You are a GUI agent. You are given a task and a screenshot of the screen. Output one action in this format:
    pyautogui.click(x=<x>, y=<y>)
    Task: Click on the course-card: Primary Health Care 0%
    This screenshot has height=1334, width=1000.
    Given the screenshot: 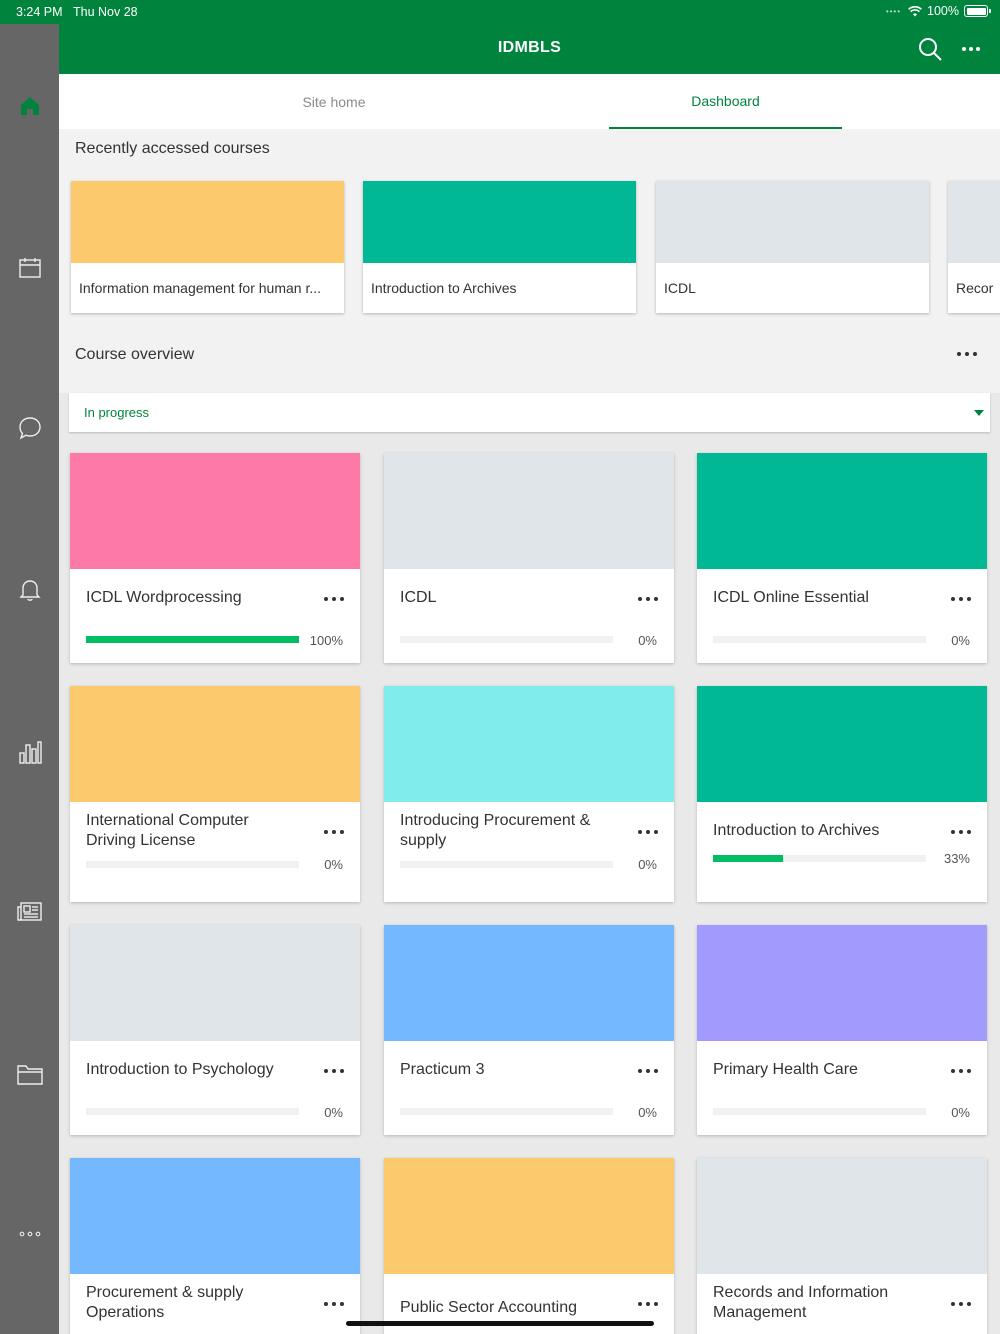 What is the action you would take?
    pyautogui.click(x=842, y=1030)
    